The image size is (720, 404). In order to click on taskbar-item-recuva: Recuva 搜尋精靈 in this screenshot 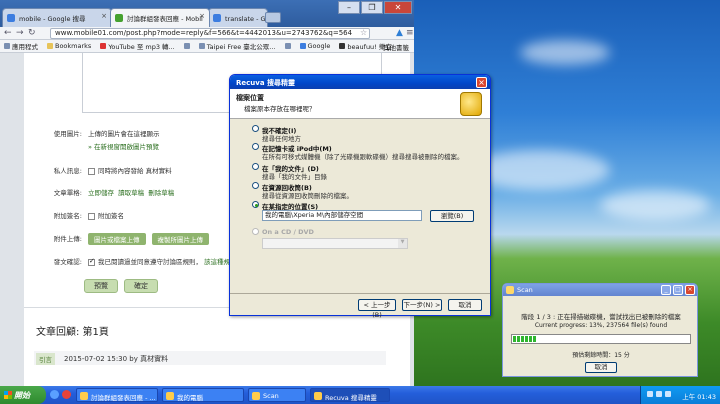, I will do `click(350, 395)`.